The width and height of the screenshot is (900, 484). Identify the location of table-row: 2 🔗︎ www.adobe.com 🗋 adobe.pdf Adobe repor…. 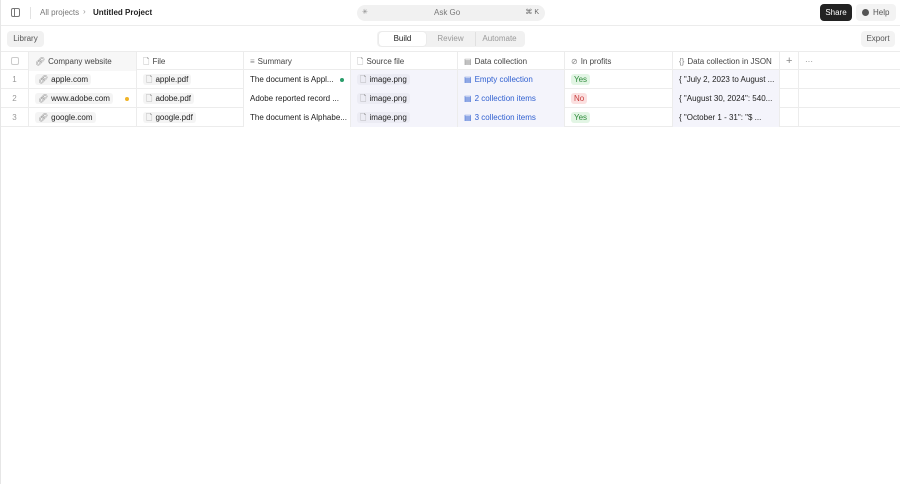
(450, 98).